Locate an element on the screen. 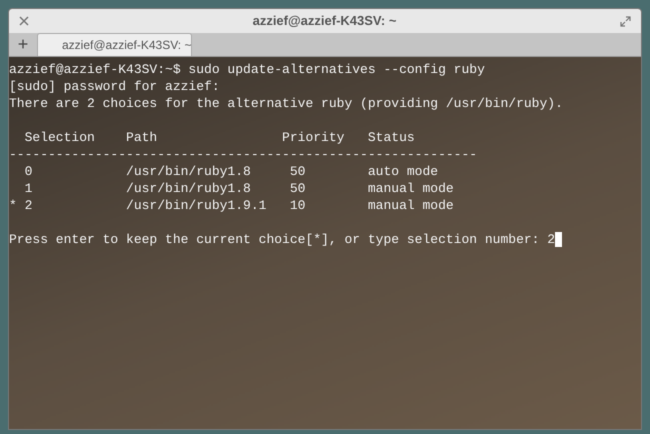  terminal-line: [sudo] password for azzief: is located at coordinates (114, 86).